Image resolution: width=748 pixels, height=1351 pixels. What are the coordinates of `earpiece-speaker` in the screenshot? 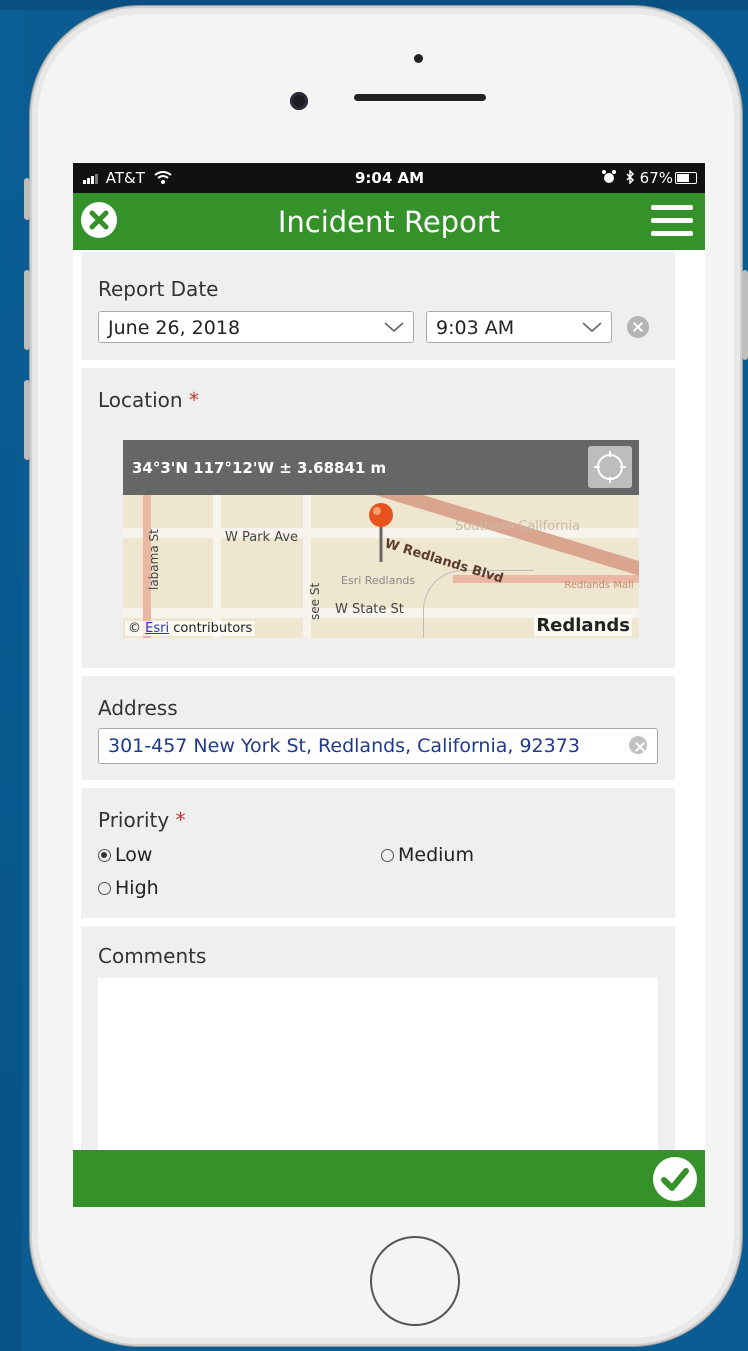 It's located at (420, 97).